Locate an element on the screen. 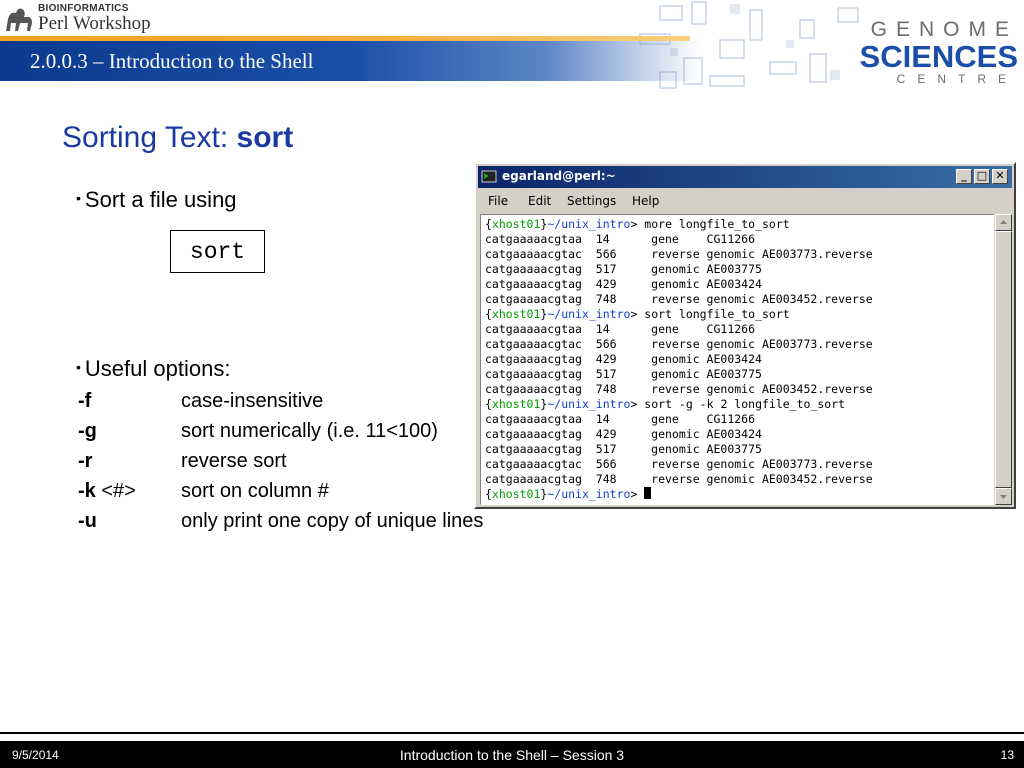 Image resolution: width=1024 pixels, height=768 pixels. terminal-title-bar: egarland@perl:~ _ □ ✕ is located at coordinates (745, 177).